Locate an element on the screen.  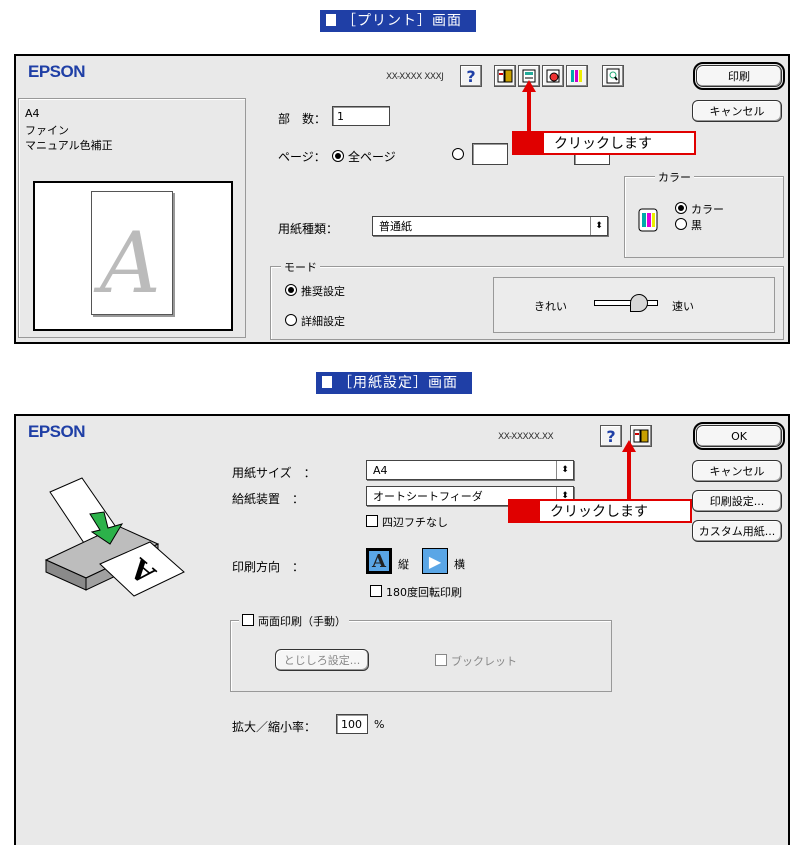
background-print-button is located at coordinates (553, 76).